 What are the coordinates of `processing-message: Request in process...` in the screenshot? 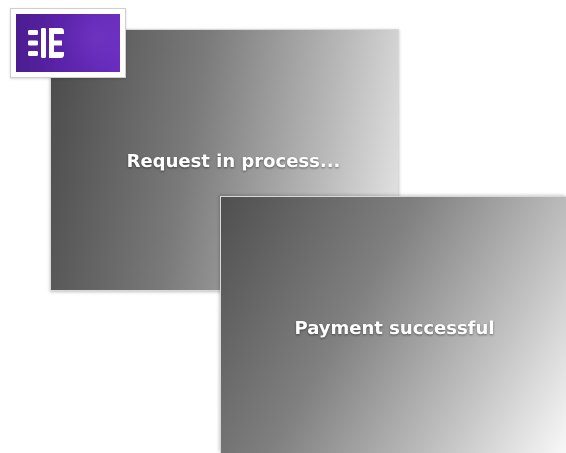 It's located at (233, 161).